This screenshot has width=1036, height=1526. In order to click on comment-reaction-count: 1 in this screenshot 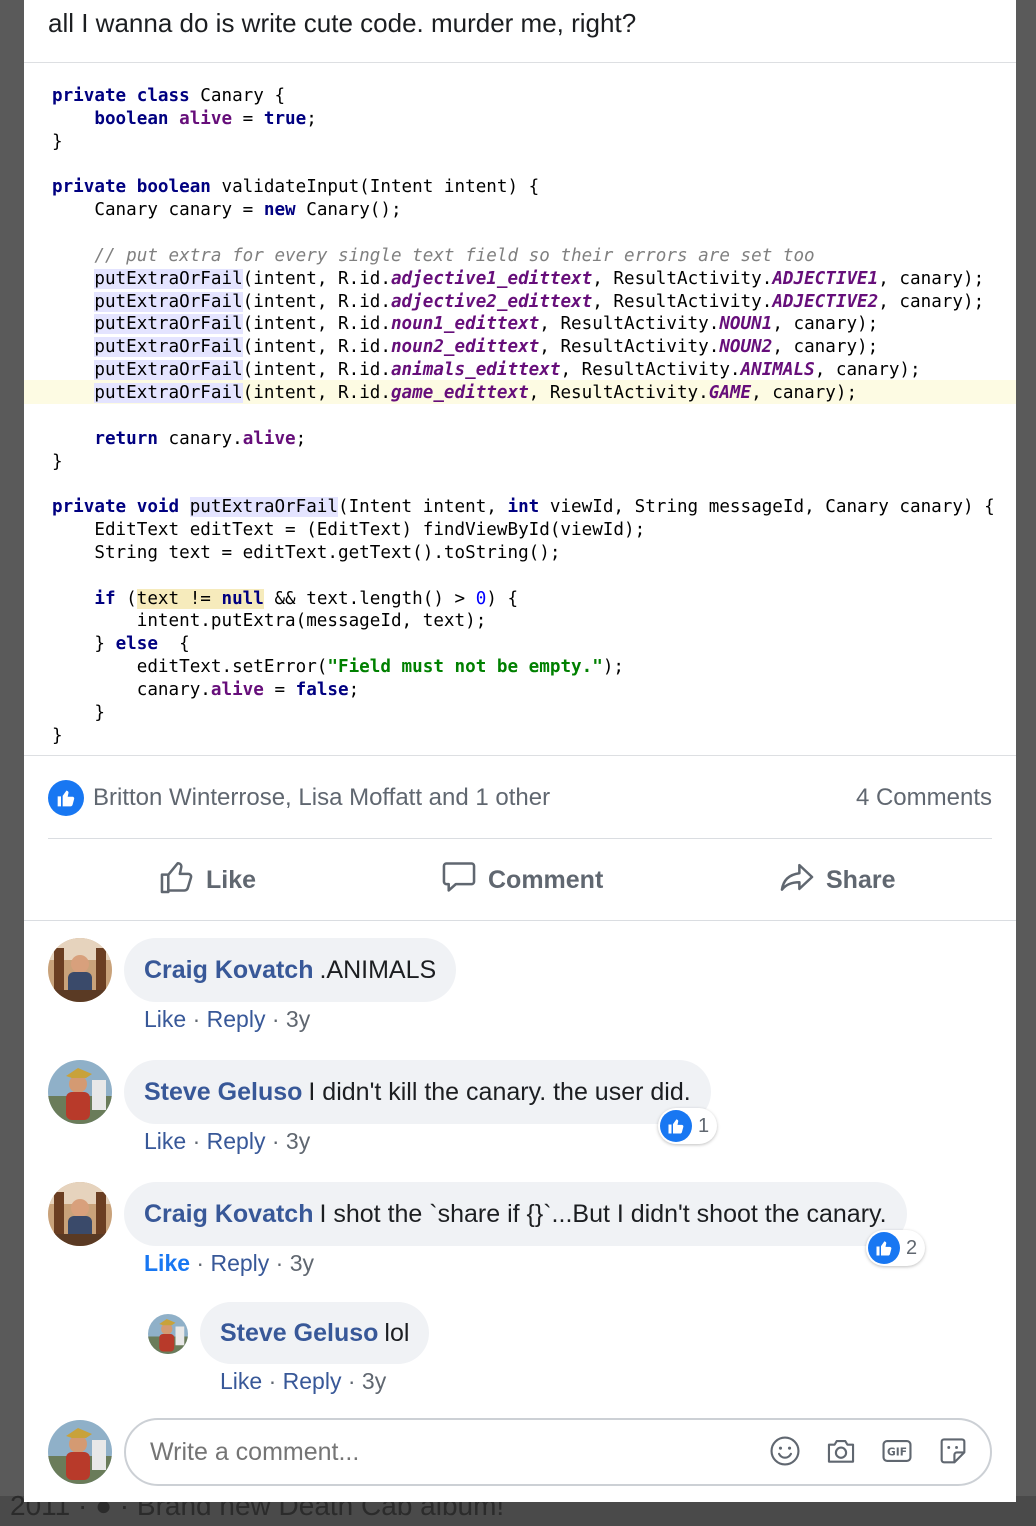, I will do `click(688, 1126)`.